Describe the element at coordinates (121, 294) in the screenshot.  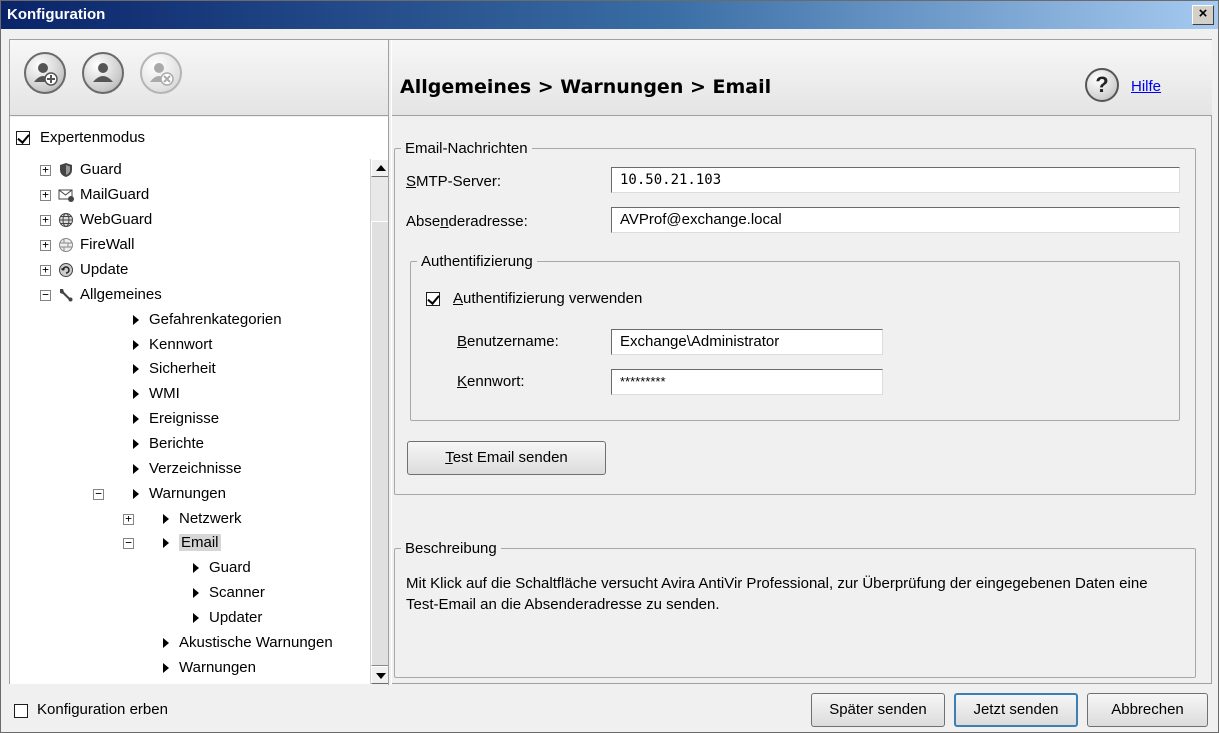
I see `tree-item-label: Allgemeines` at that location.